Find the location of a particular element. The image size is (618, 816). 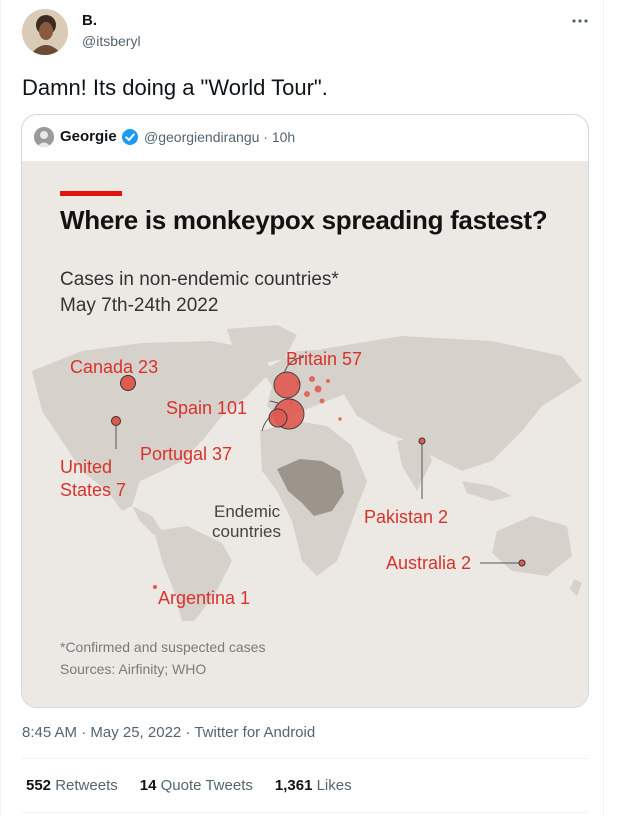

label-endemic-line1: Endemic is located at coordinates (247, 511).